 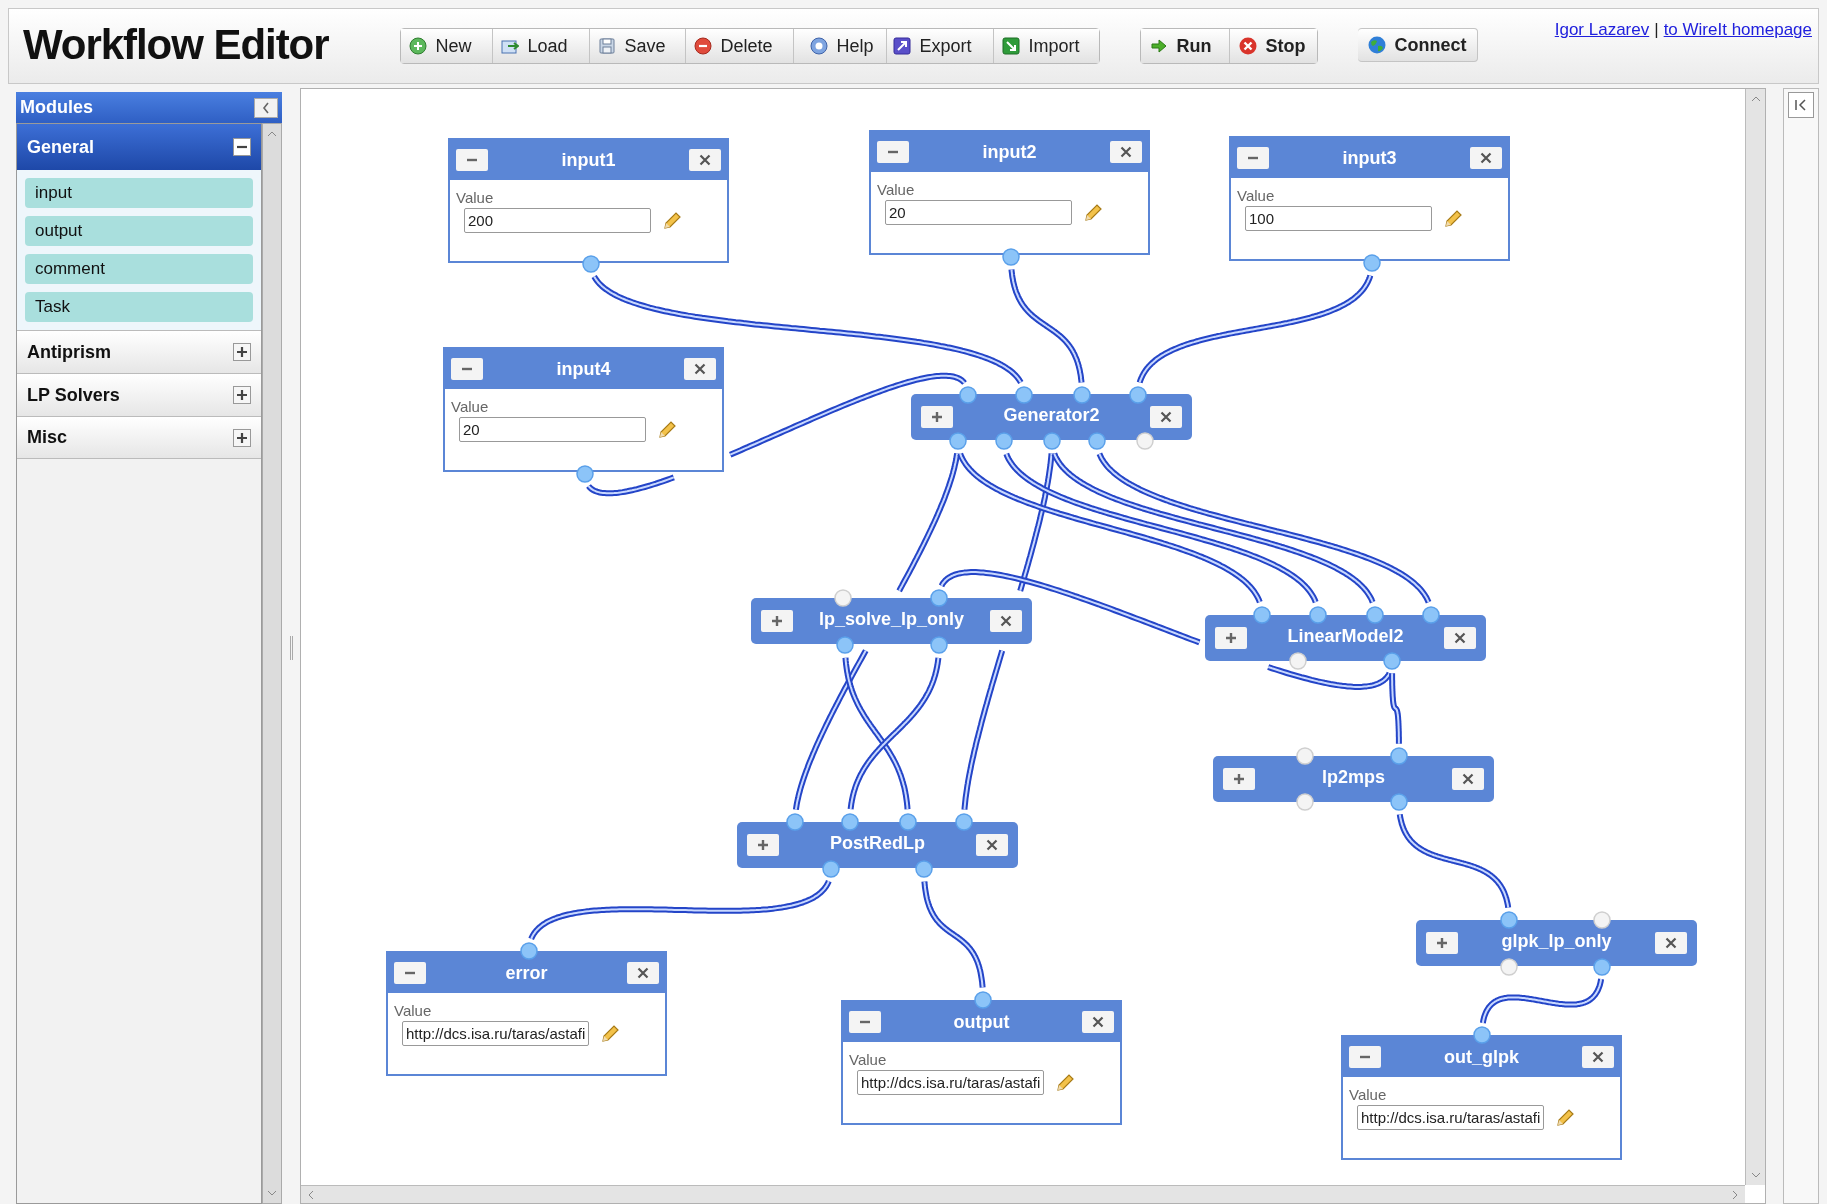 What do you see at coordinates (1737, 30) in the screenshot?
I see `header-link: to WireIt homepage` at bounding box center [1737, 30].